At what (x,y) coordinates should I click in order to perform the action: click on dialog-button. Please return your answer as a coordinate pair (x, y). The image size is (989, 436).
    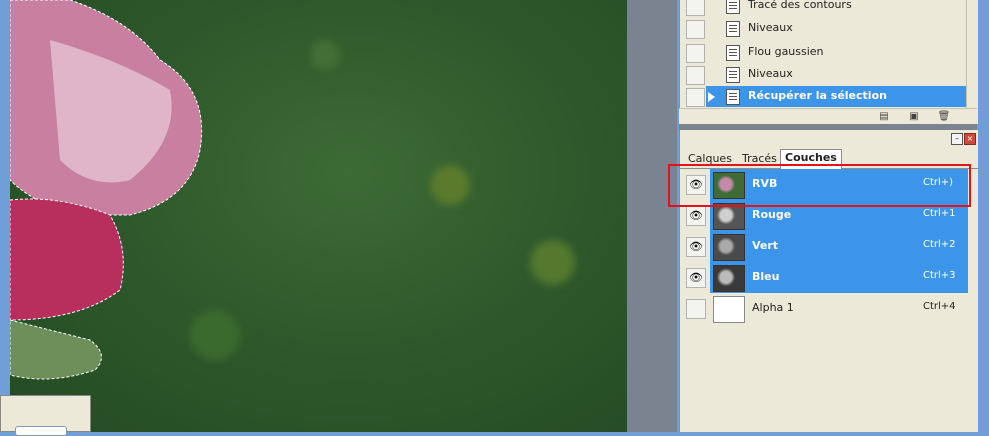
    Looking at the image, I should click on (41, 431).